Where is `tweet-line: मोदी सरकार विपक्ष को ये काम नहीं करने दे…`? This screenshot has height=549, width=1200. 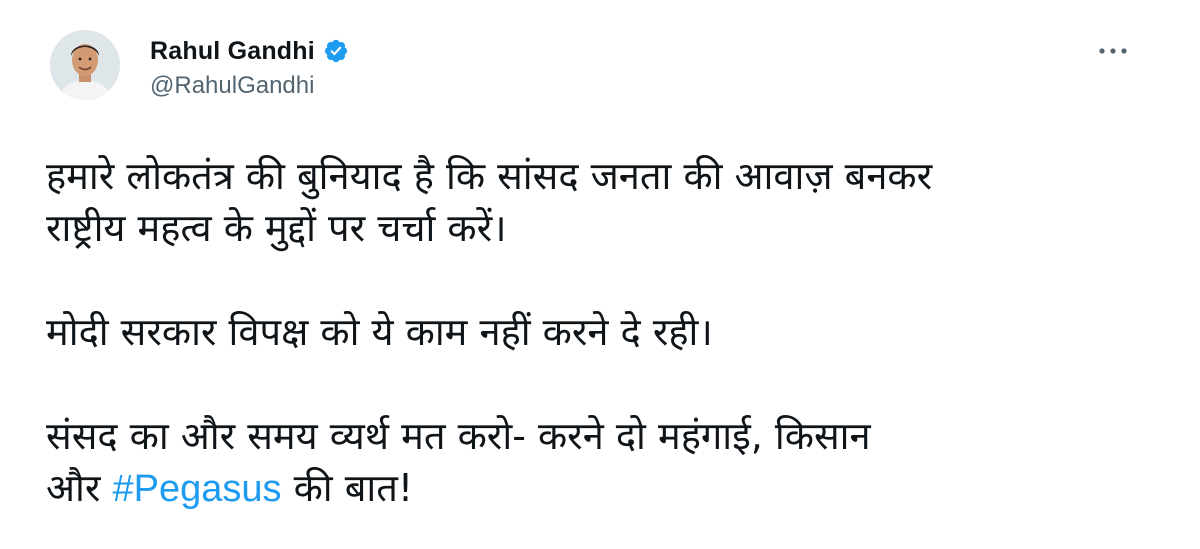
tweet-line: मोदी सरकार विपक्ष को ये काम नहीं करने दे… is located at coordinates (379, 332).